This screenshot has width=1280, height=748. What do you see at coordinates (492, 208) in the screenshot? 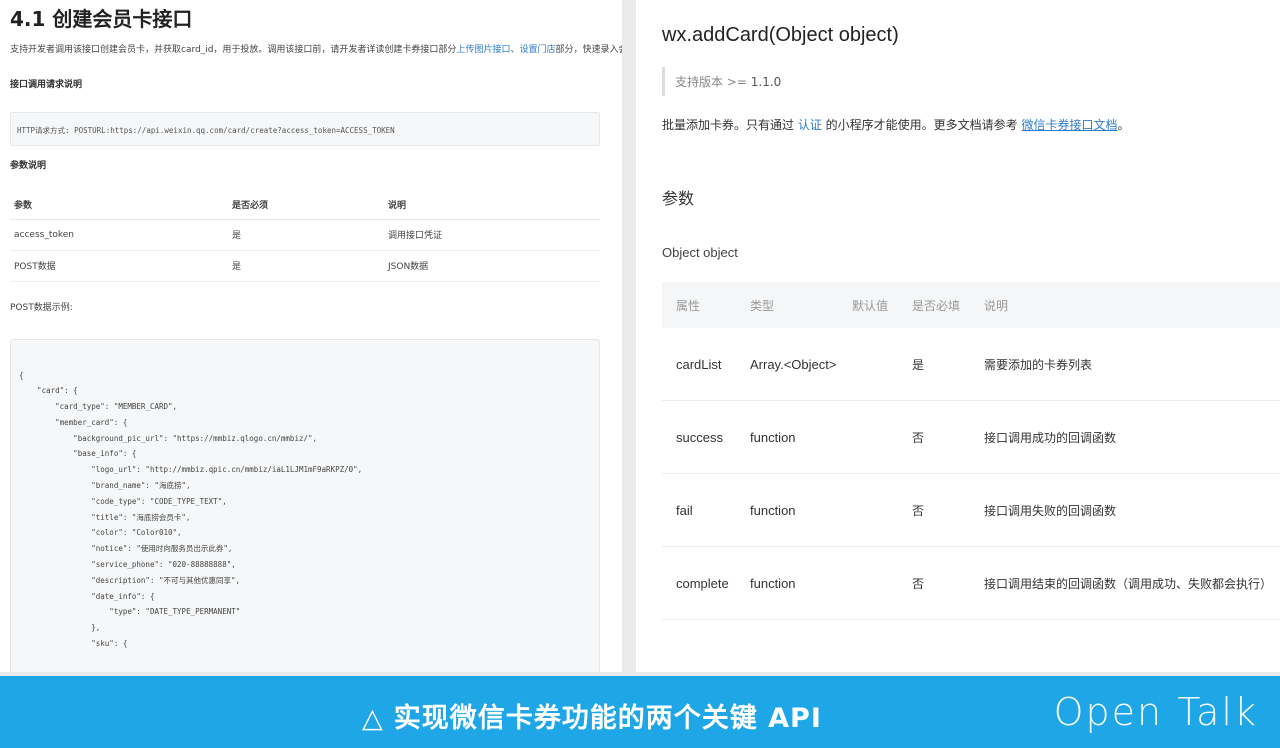
I see `param-header-desc: 说明` at bounding box center [492, 208].